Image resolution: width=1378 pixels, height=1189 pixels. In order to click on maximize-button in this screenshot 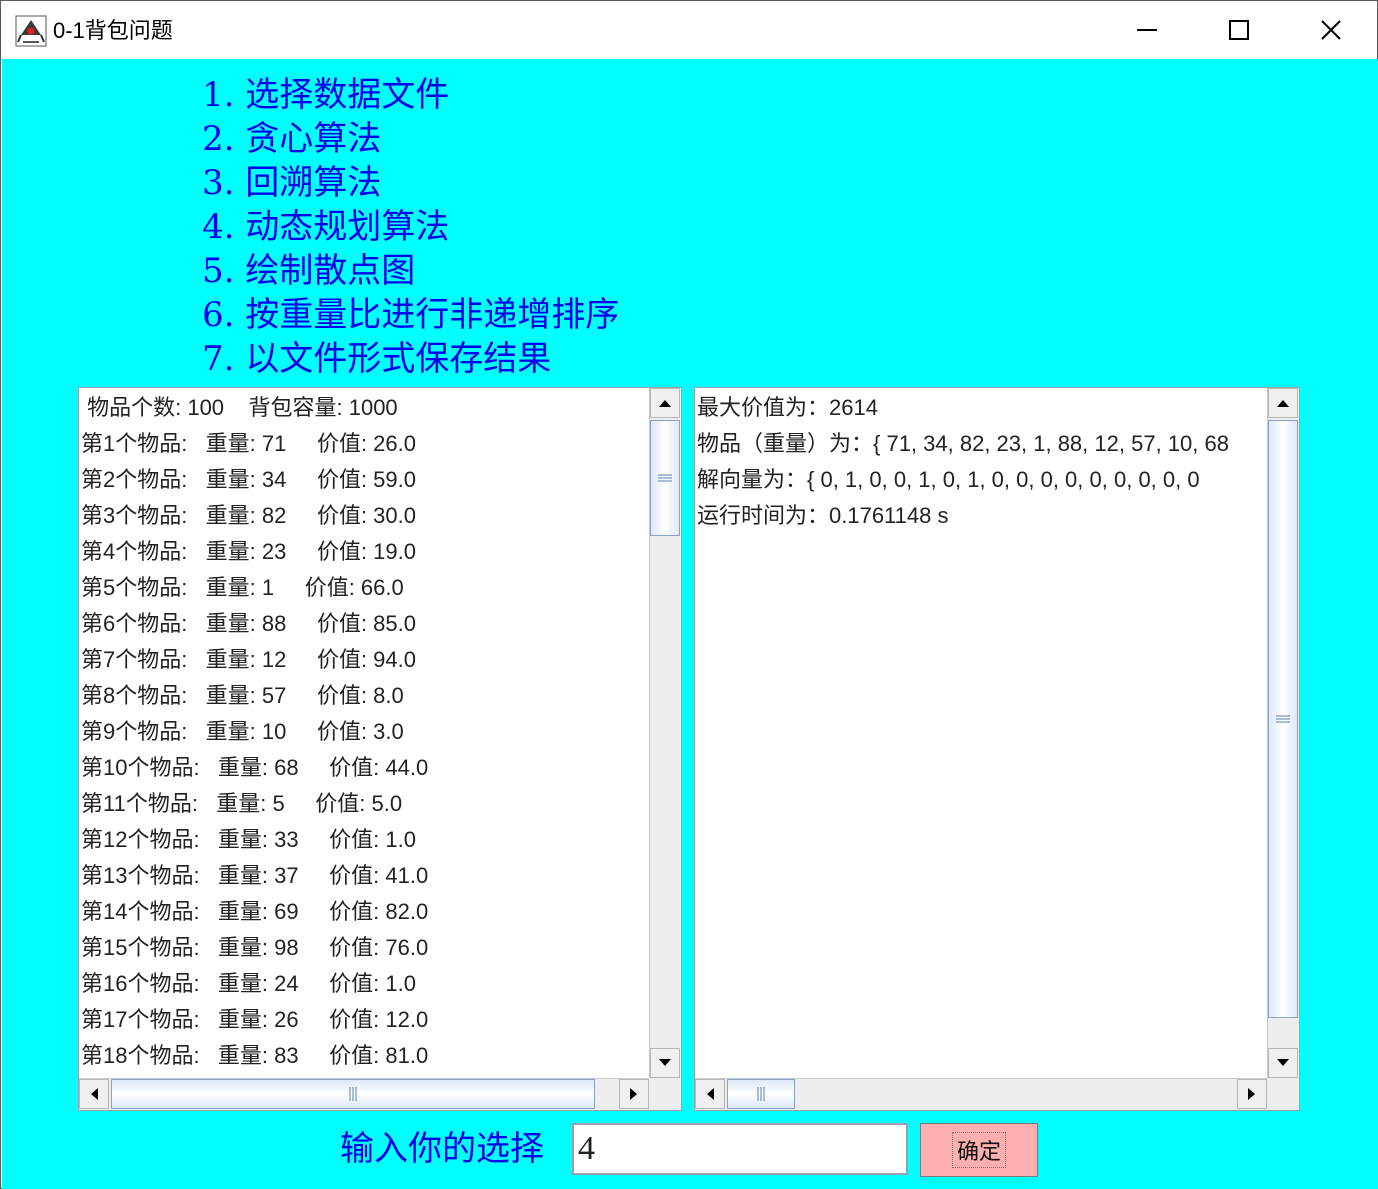, I will do `click(1239, 30)`.